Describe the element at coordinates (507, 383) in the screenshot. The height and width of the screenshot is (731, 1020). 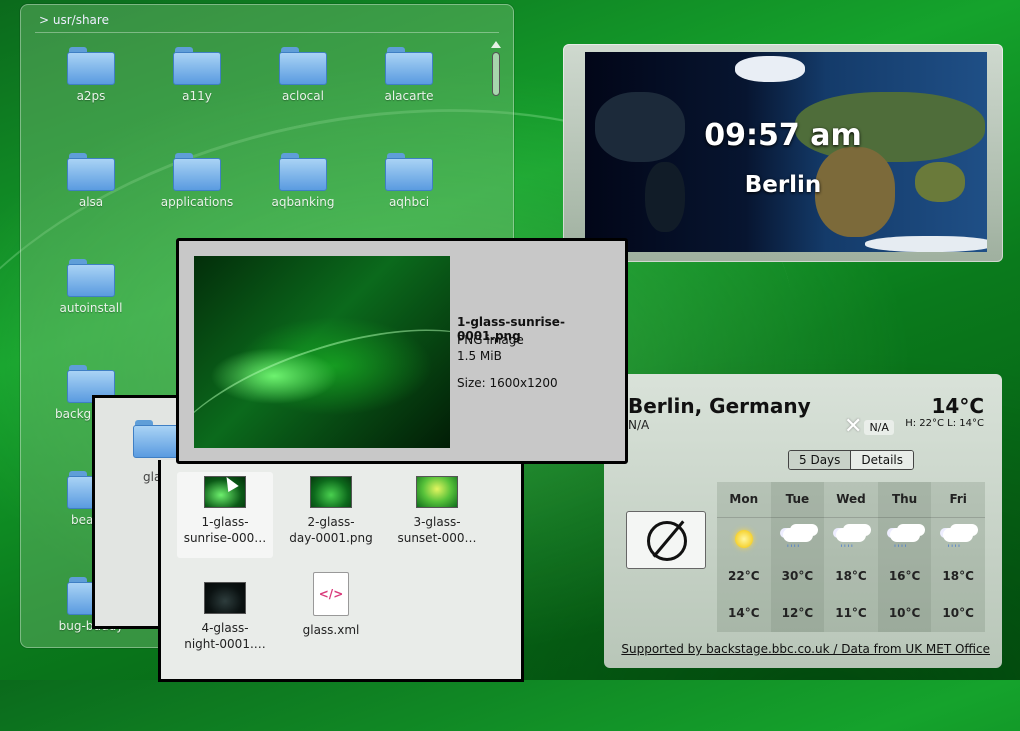
I see `tooltip-dimensions: Size: 1600x1200` at that location.